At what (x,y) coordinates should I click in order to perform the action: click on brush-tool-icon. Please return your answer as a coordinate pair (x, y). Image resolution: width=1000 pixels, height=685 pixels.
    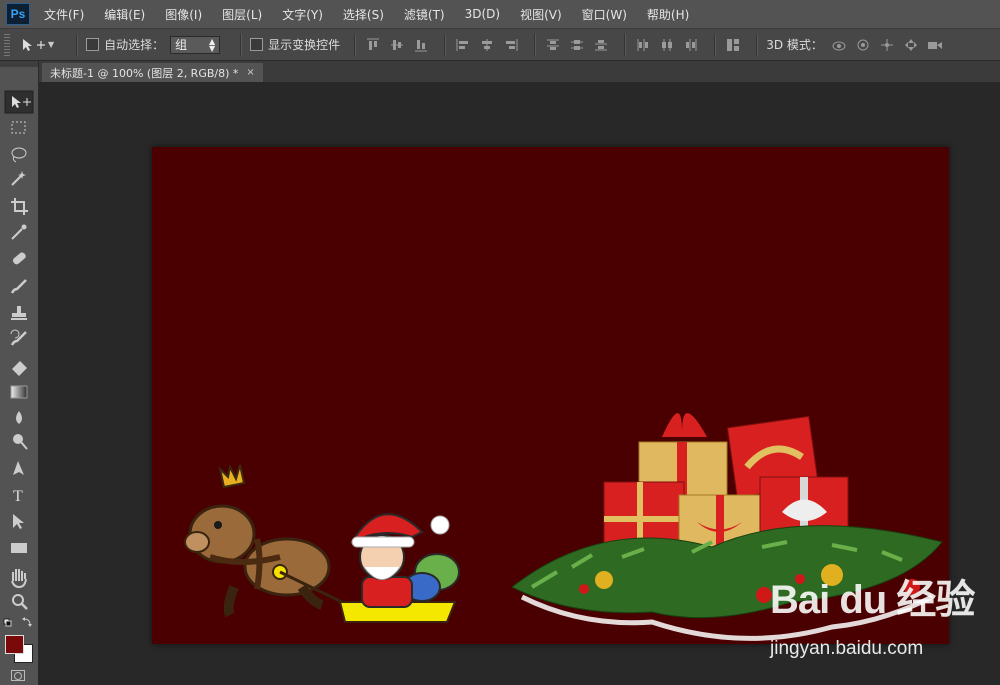
    Looking at the image, I should click on (18, 286).